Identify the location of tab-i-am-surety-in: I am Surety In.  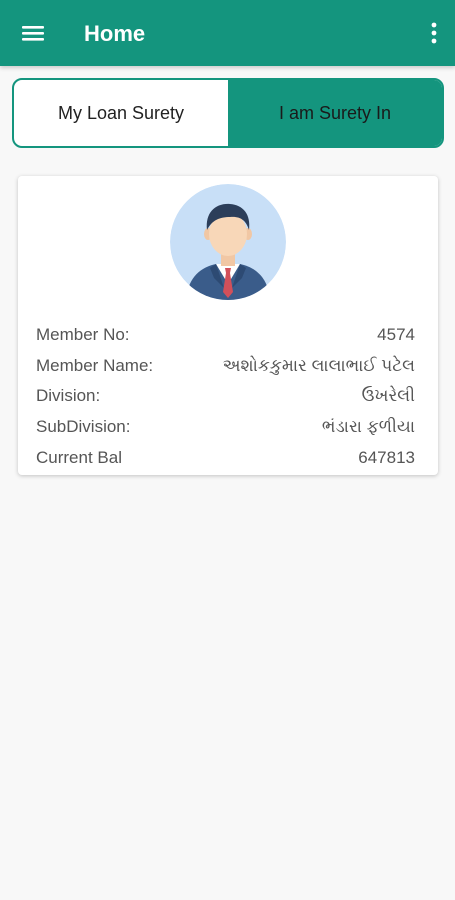
(335, 113).